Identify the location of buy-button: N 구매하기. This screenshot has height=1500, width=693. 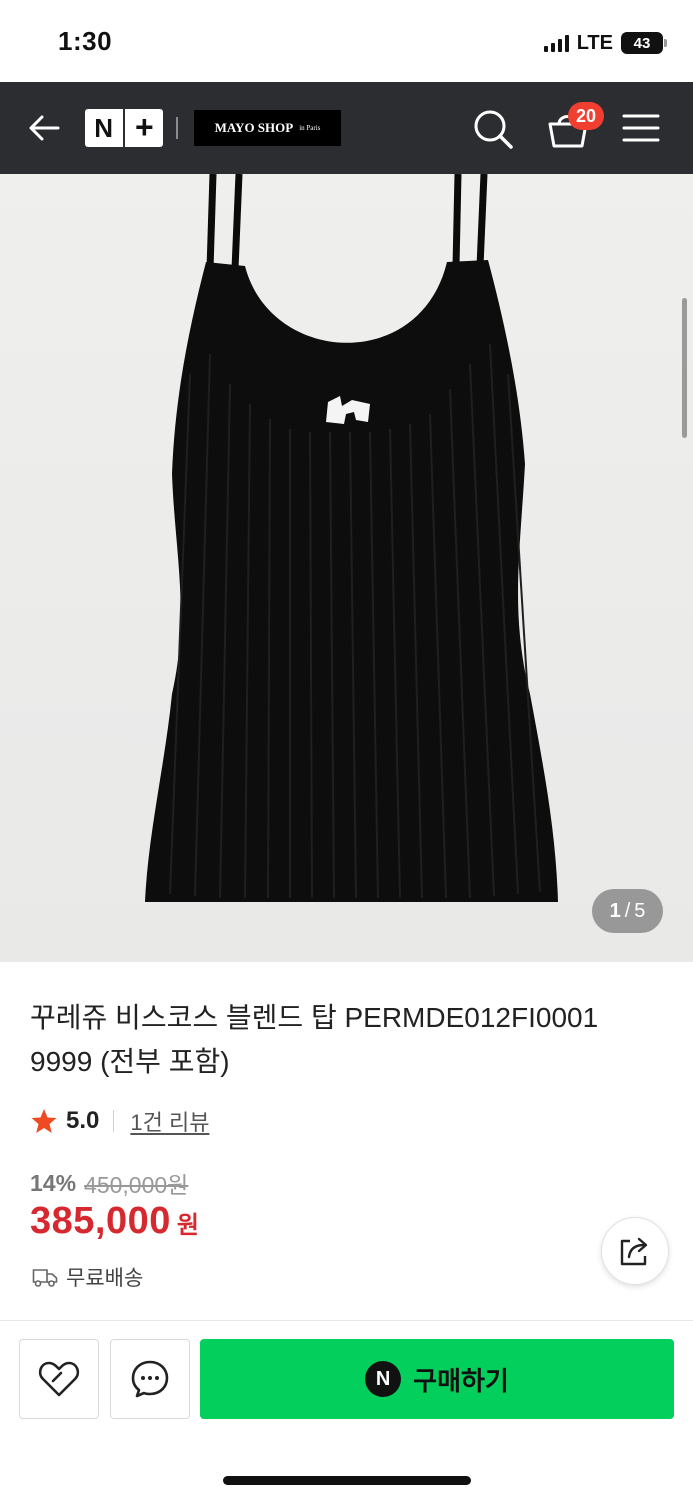
(437, 1379).